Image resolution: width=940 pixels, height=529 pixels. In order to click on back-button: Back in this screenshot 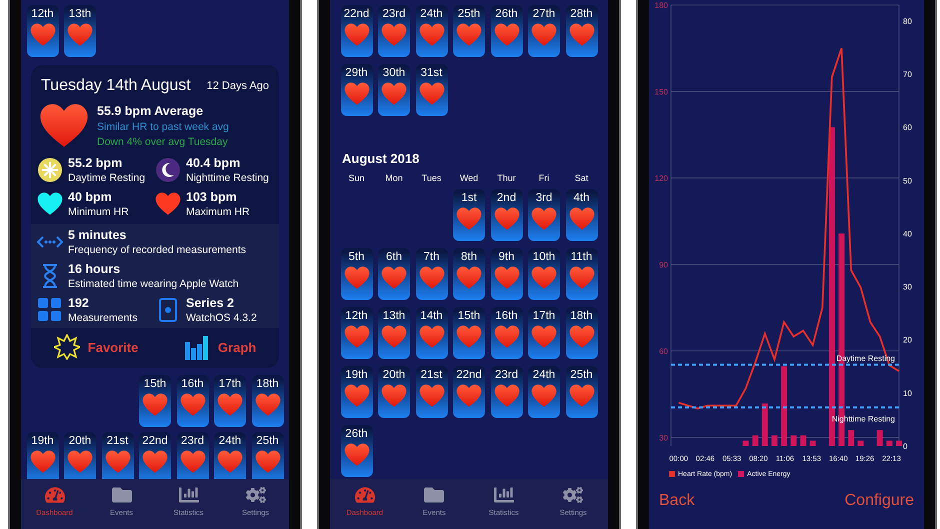, I will do `click(677, 501)`.